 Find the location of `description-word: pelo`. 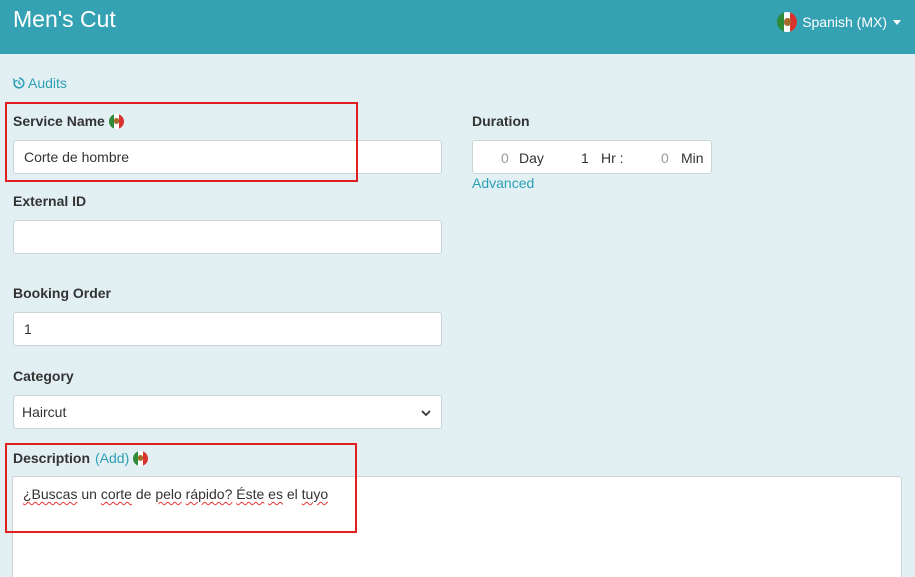

description-word: pelo is located at coordinates (168, 494).